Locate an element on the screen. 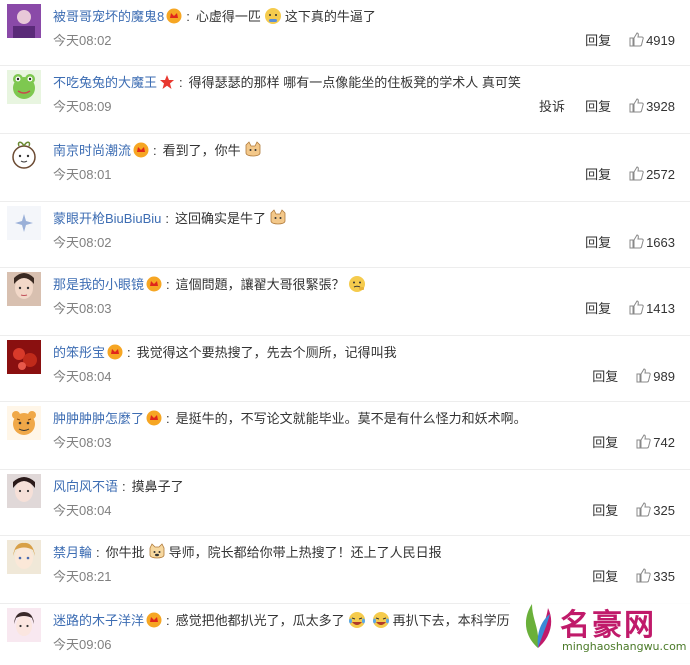 This screenshot has height=665, width=690. like-button: 742 is located at coordinates (655, 443).